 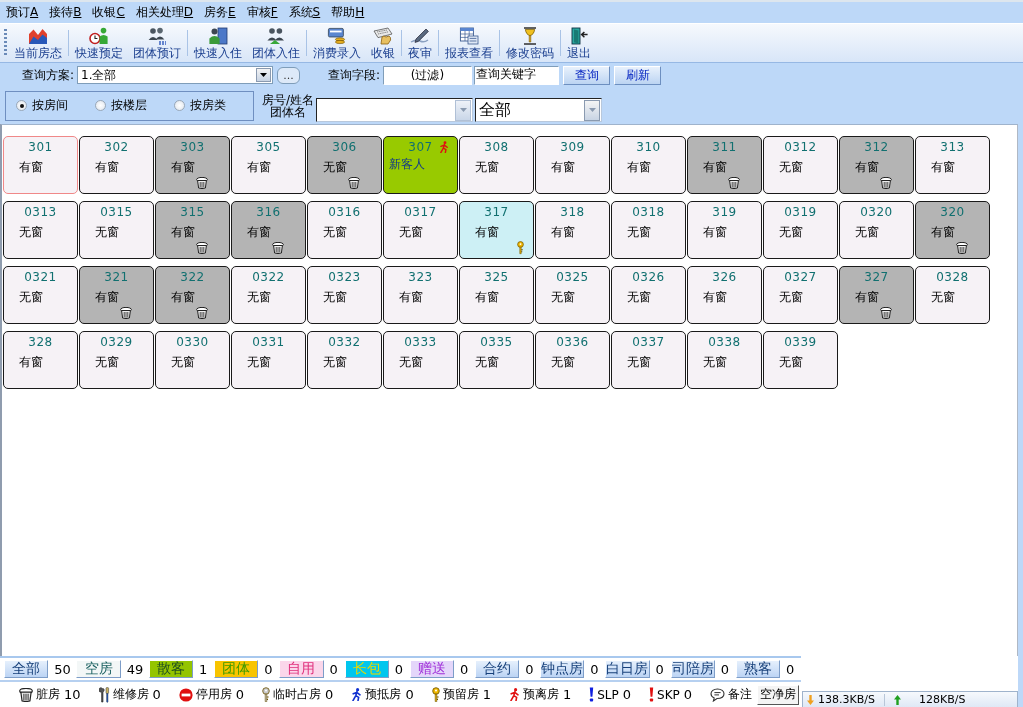 I want to click on toolbar-button: 团体预订, so click(x=157, y=43).